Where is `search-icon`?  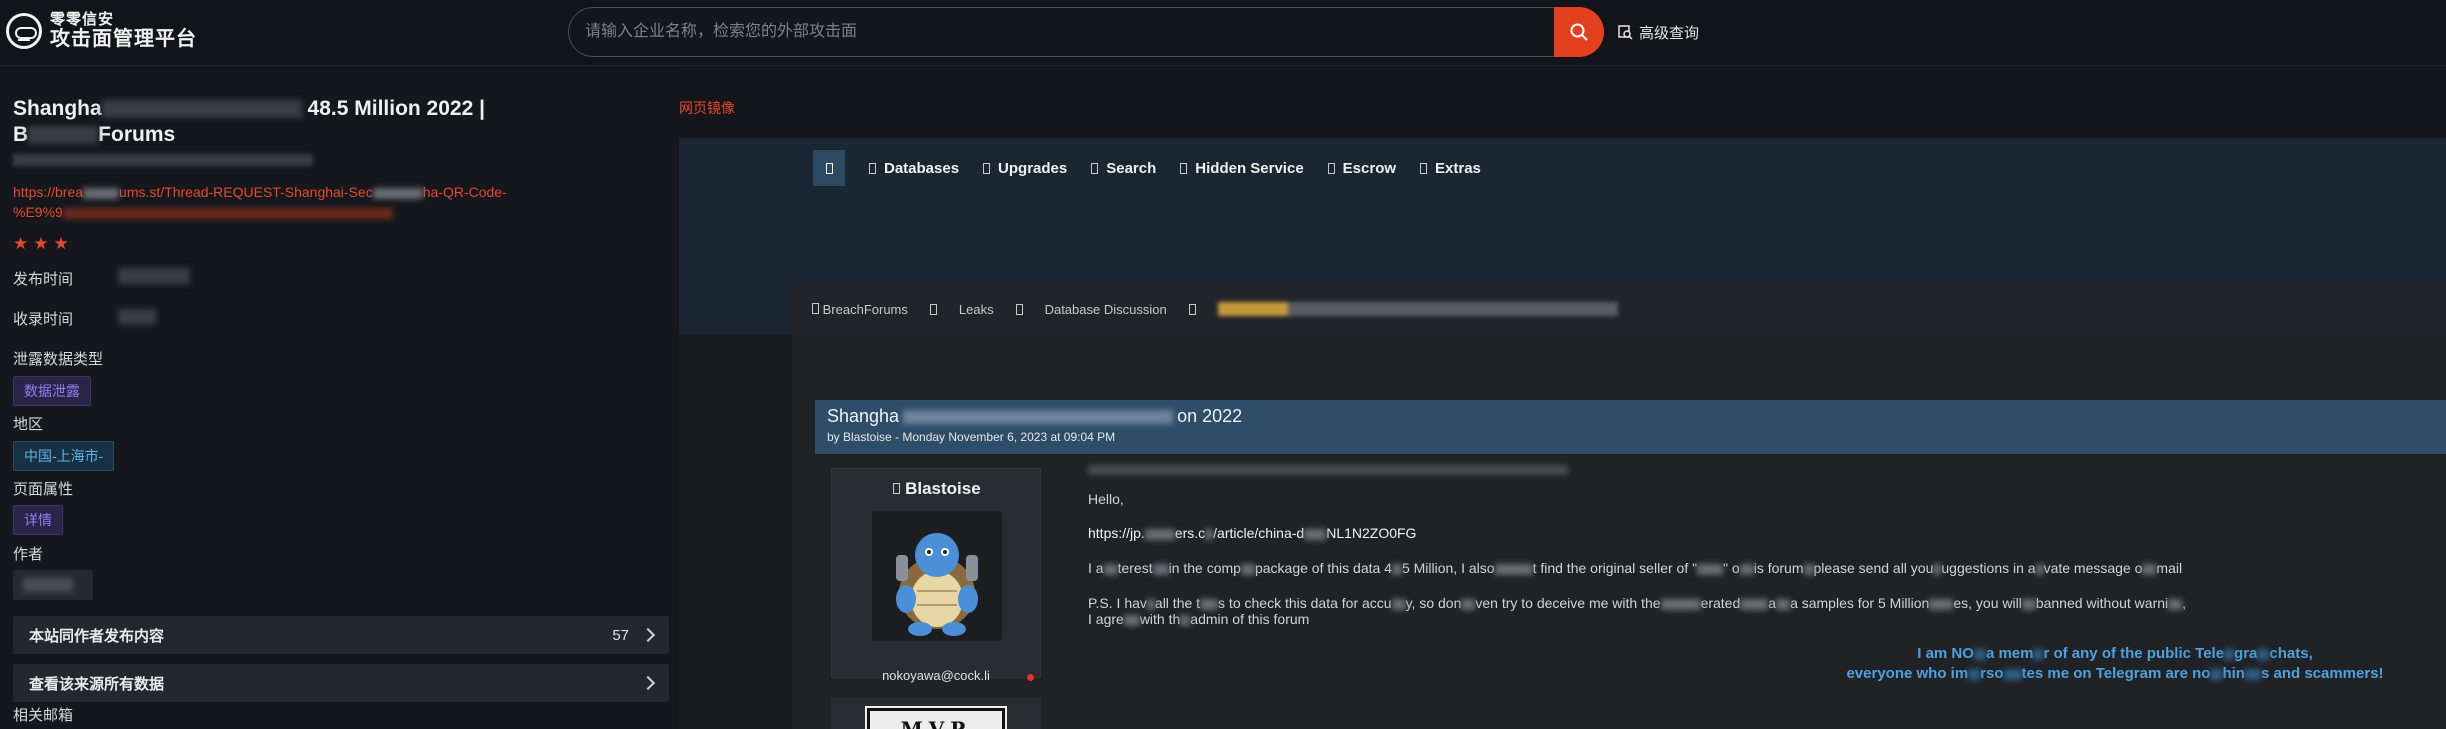
search-icon is located at coordinates (1579, 32).